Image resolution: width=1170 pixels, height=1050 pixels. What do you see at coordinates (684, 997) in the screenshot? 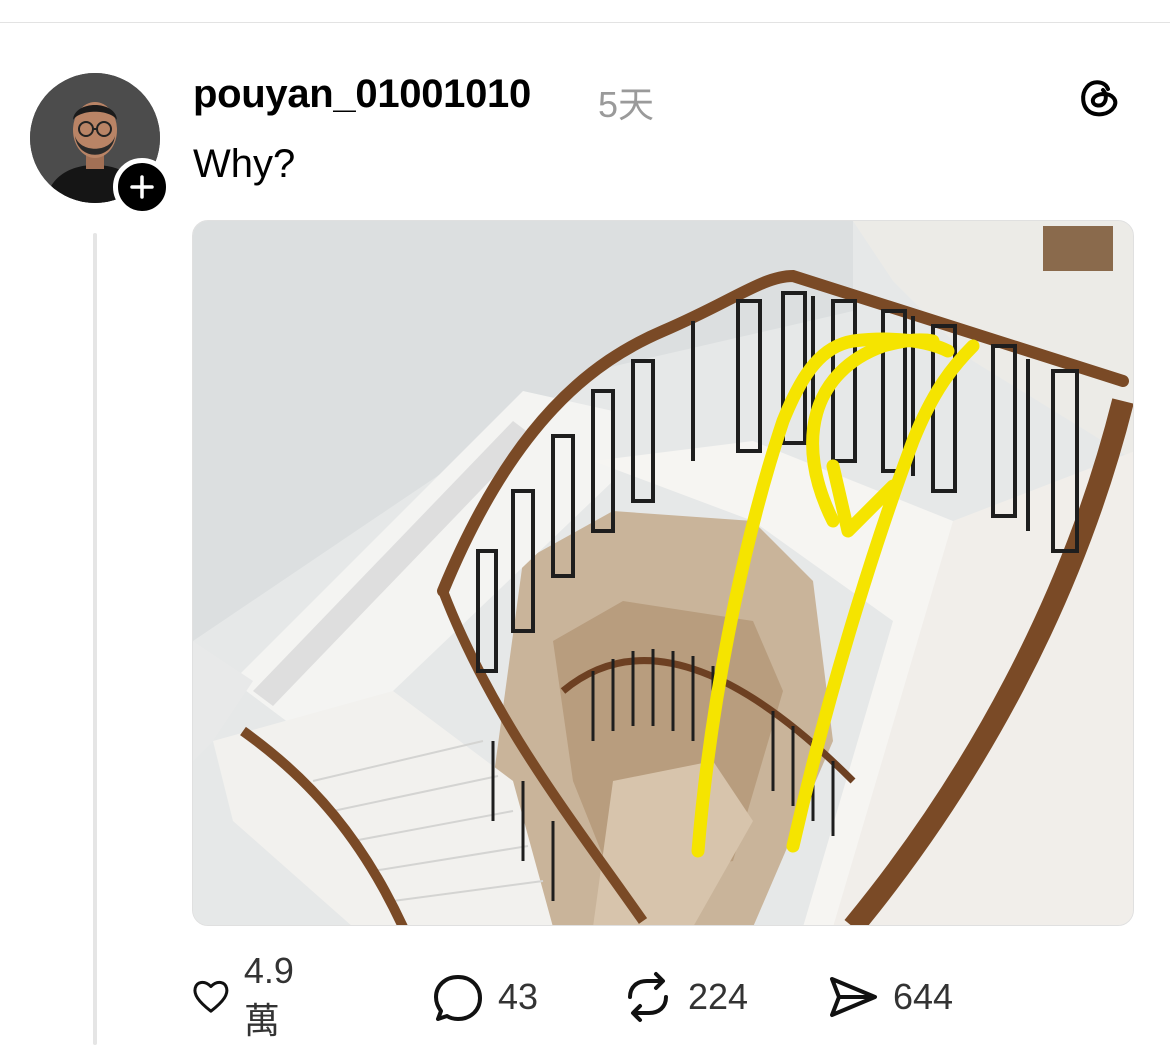
I see `repost-button: 224` at bounding box center [684, 997].